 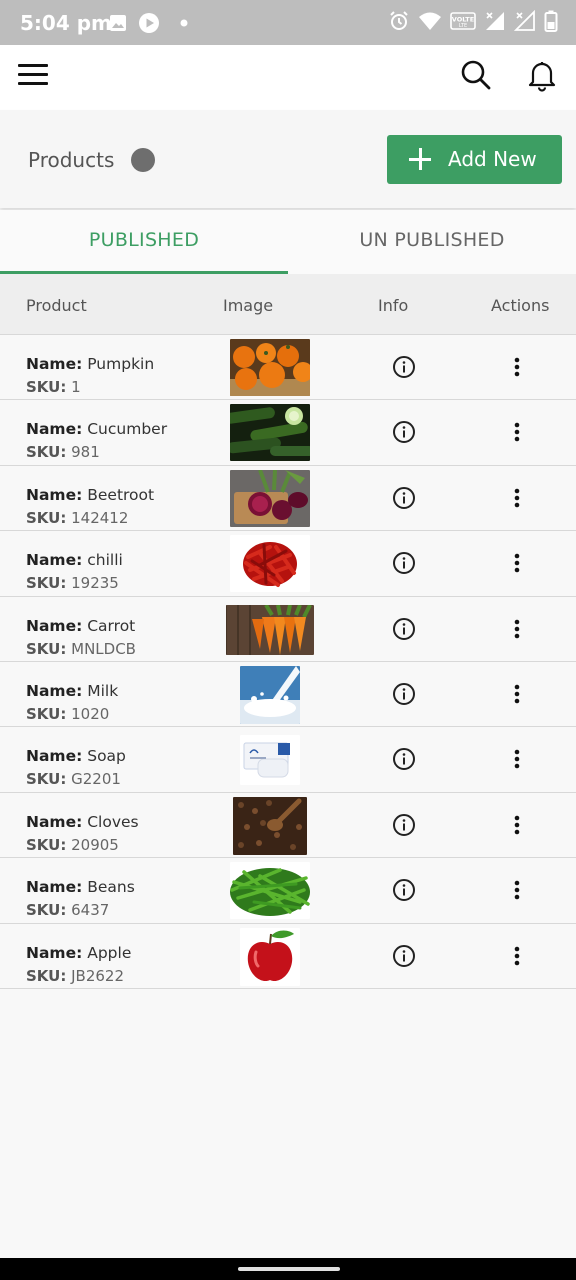 What do you see at coordinates (524, 22) in the screenshot?
I see `signal-2-icon` at bounding box center [524, 22].